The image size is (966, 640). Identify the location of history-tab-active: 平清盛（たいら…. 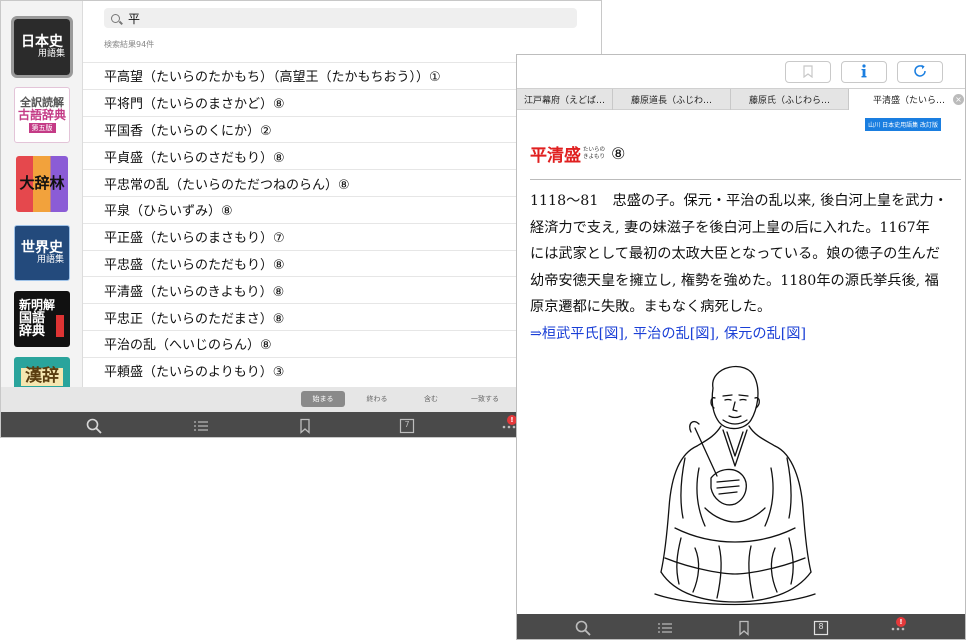
(907, 99).